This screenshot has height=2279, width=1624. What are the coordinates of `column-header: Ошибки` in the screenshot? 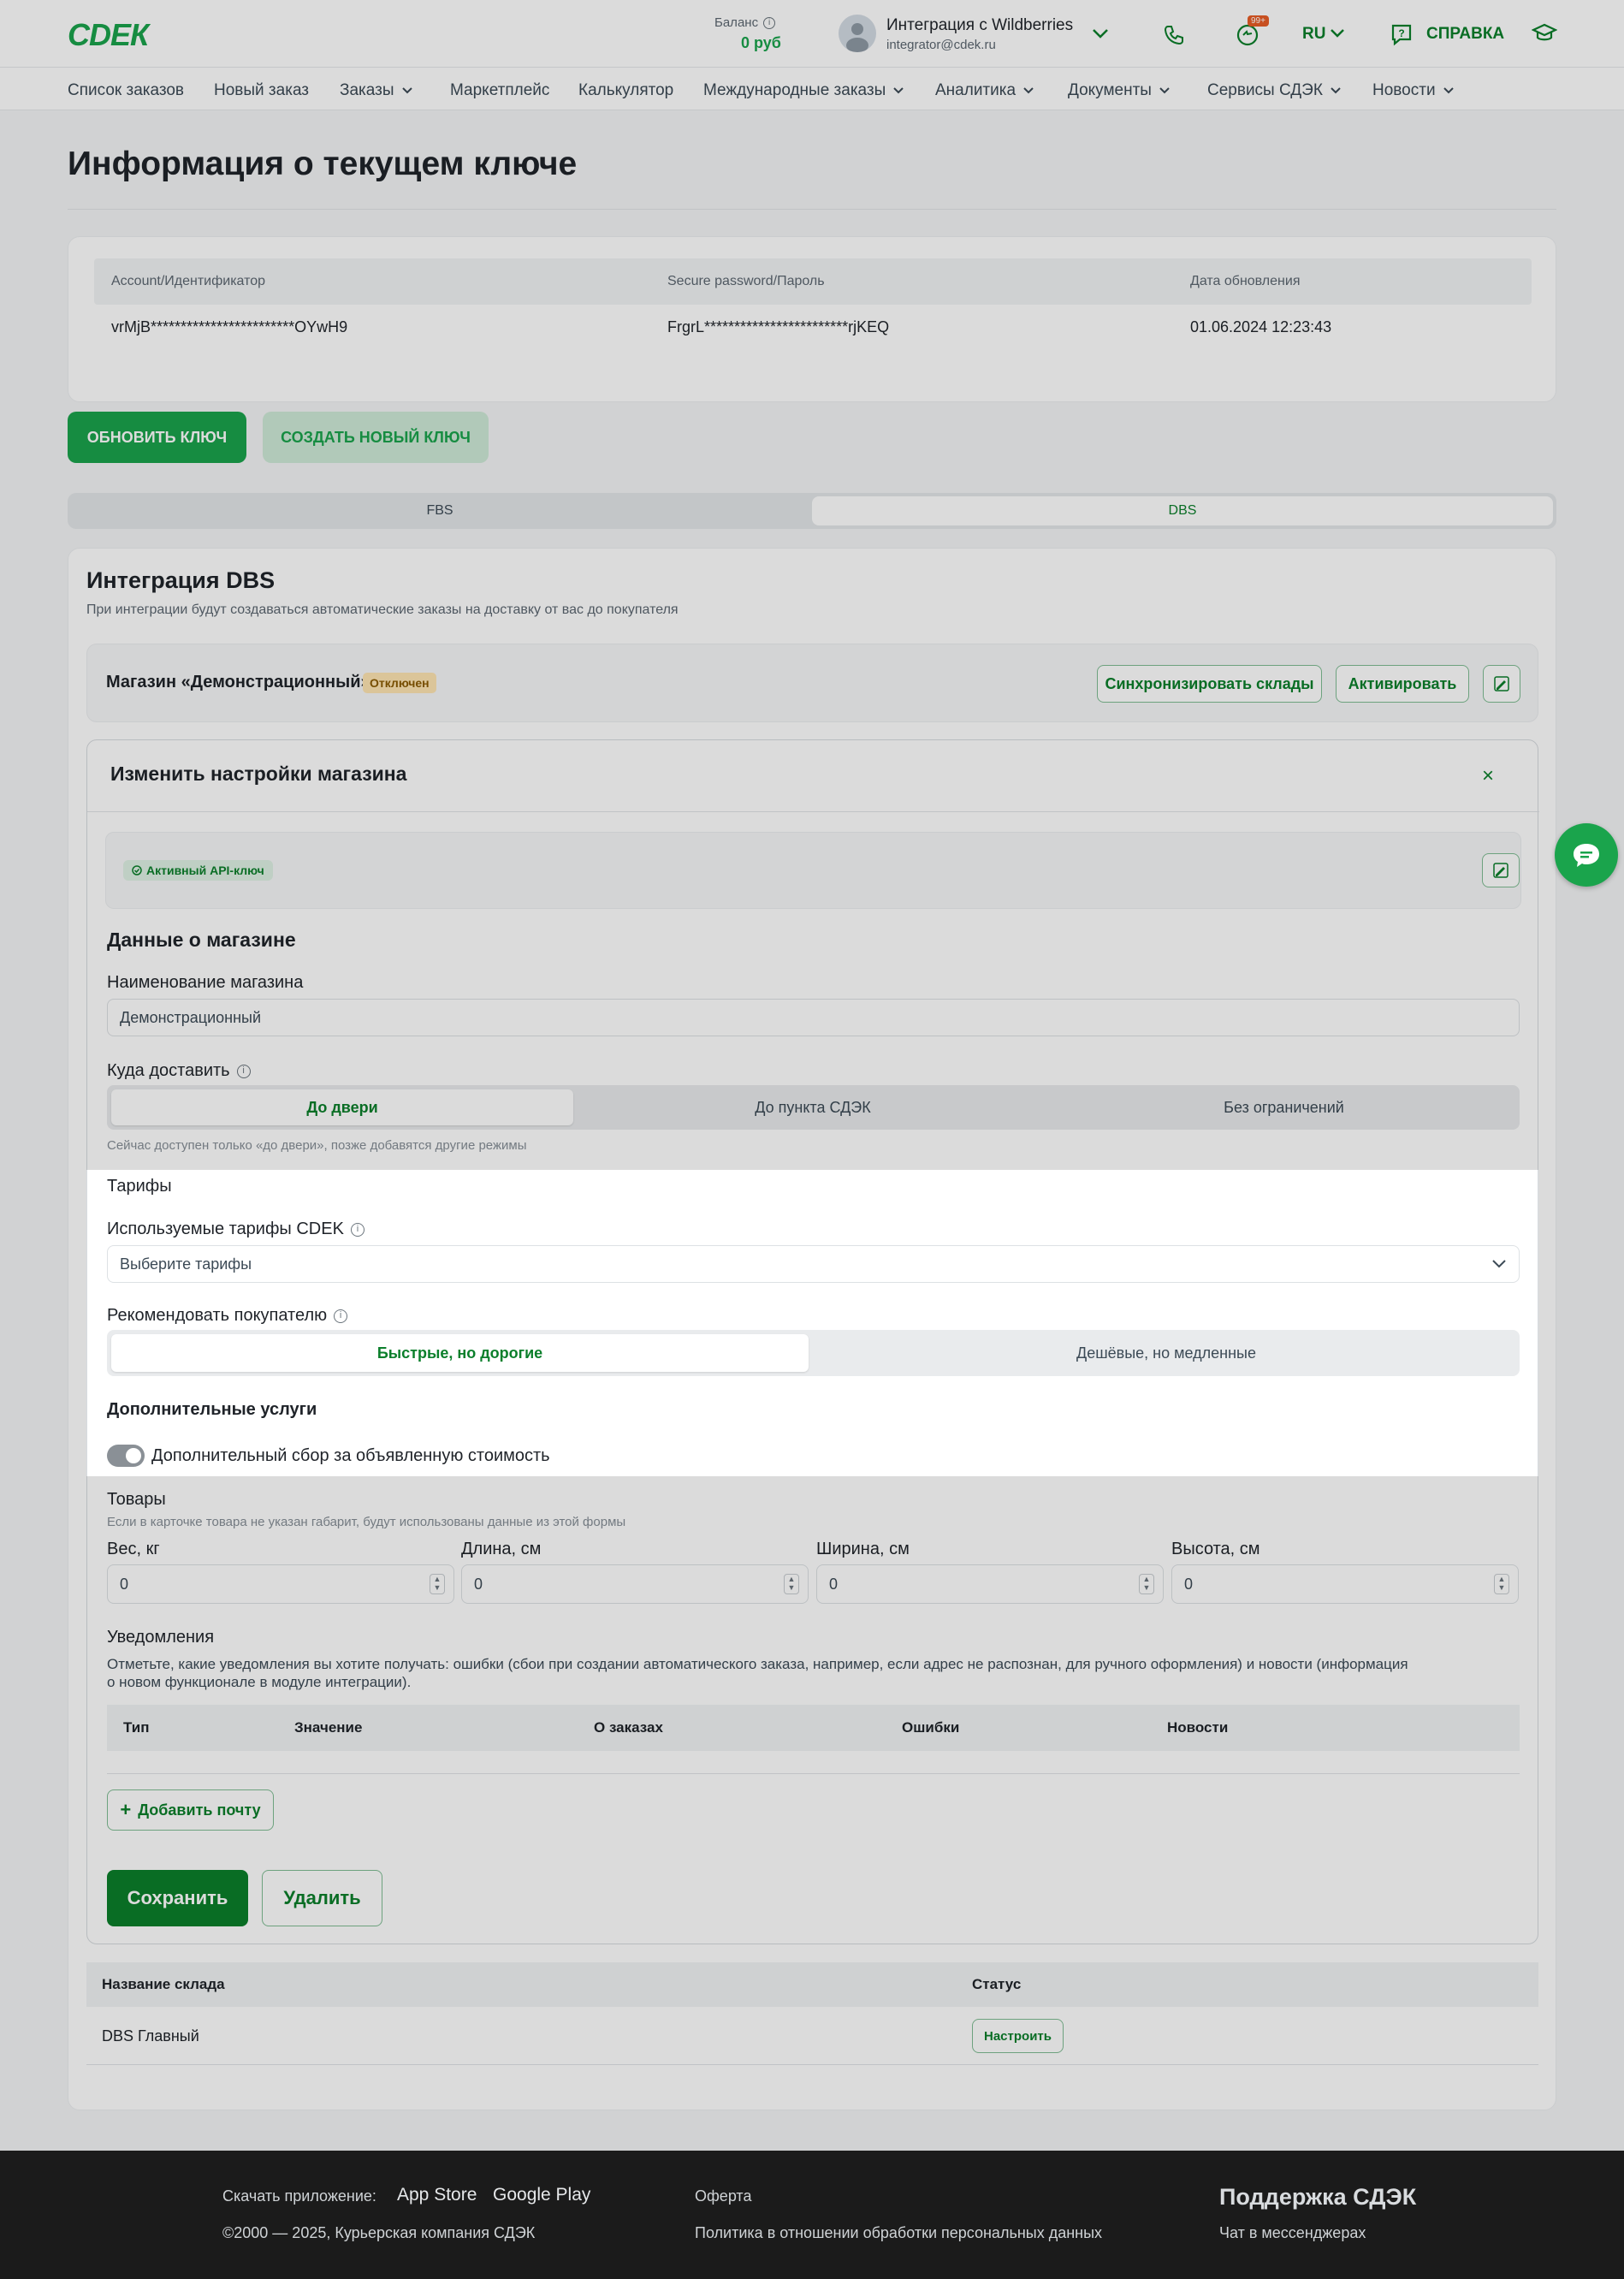 It's located at (931, 1727).